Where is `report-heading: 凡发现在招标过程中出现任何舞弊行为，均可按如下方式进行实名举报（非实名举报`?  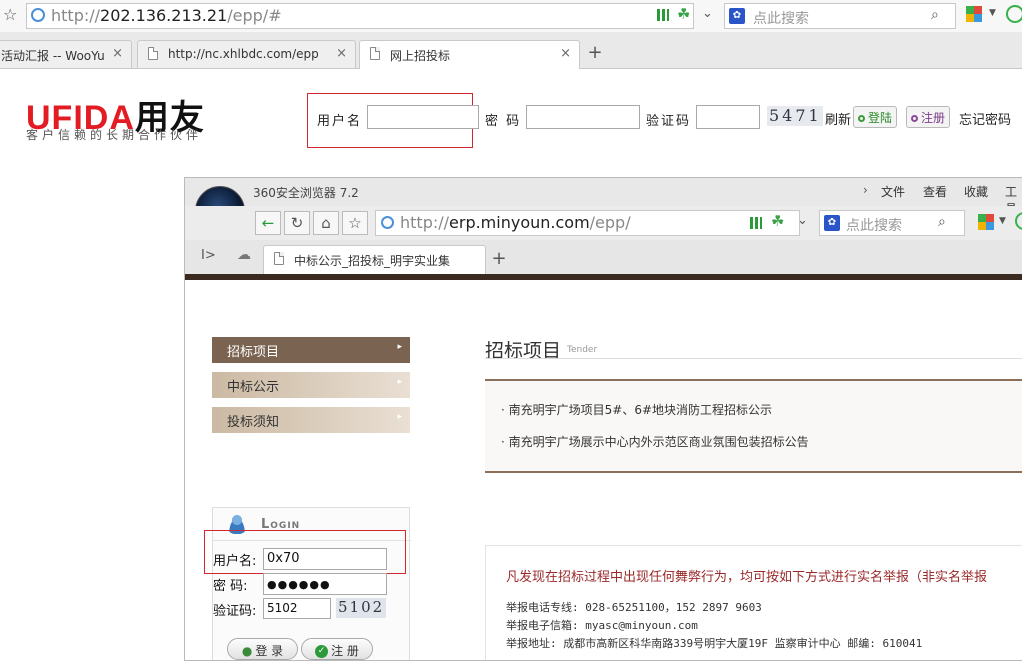
report-heading: 凡发现在招标过程中出现任何舞弊行为，均可按如下方式进行实名举报（非实名举报 is located at coordinates (747, 577).